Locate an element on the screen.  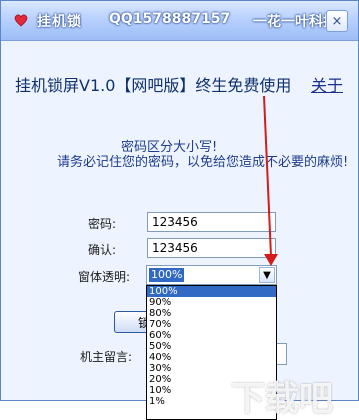
dropdown-option: 90% is located at coordinates (211, 302).